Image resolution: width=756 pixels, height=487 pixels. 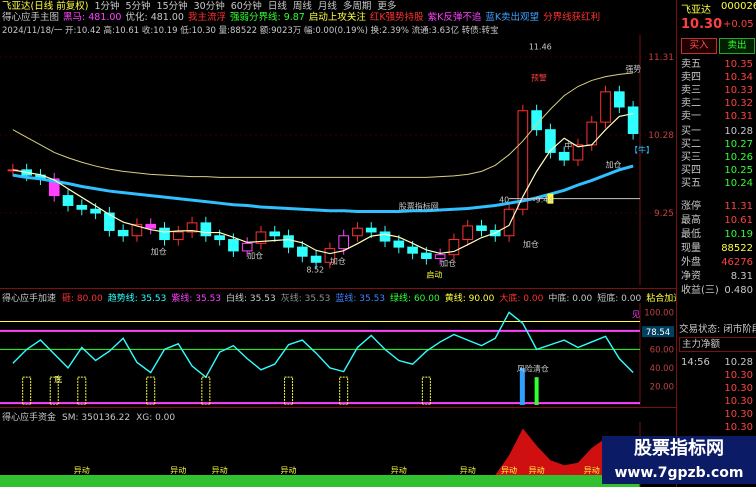 I want to click on stat-value: 88522, so click(x=737, y=248).